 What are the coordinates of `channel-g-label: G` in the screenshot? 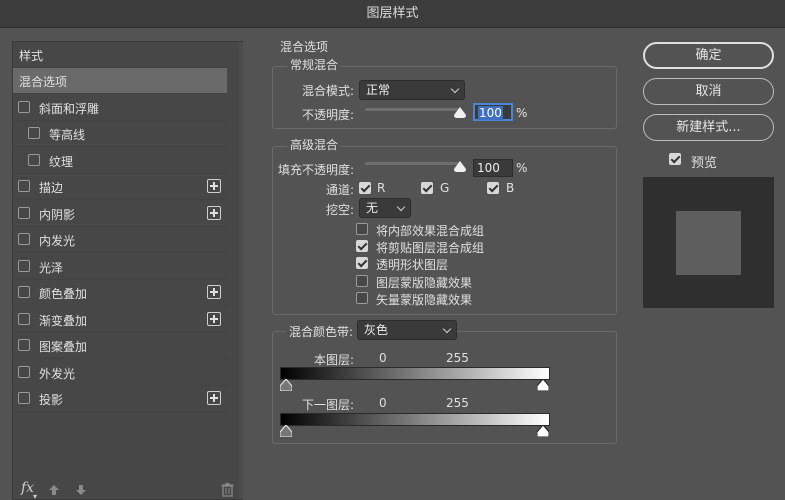 It's located at (445, 188).